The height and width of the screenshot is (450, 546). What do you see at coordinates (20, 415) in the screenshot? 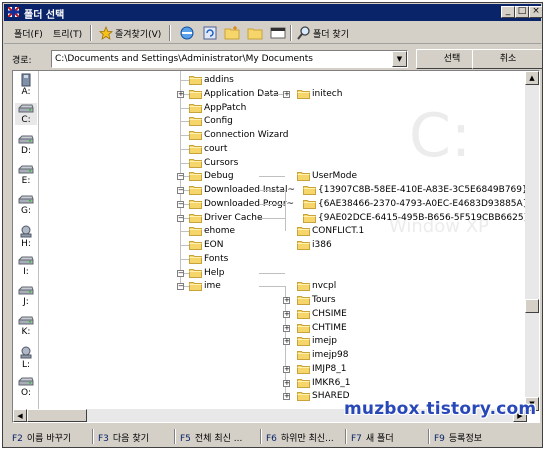
I see `scroll-left-icon: ◀` at bounding box center [20, 415].